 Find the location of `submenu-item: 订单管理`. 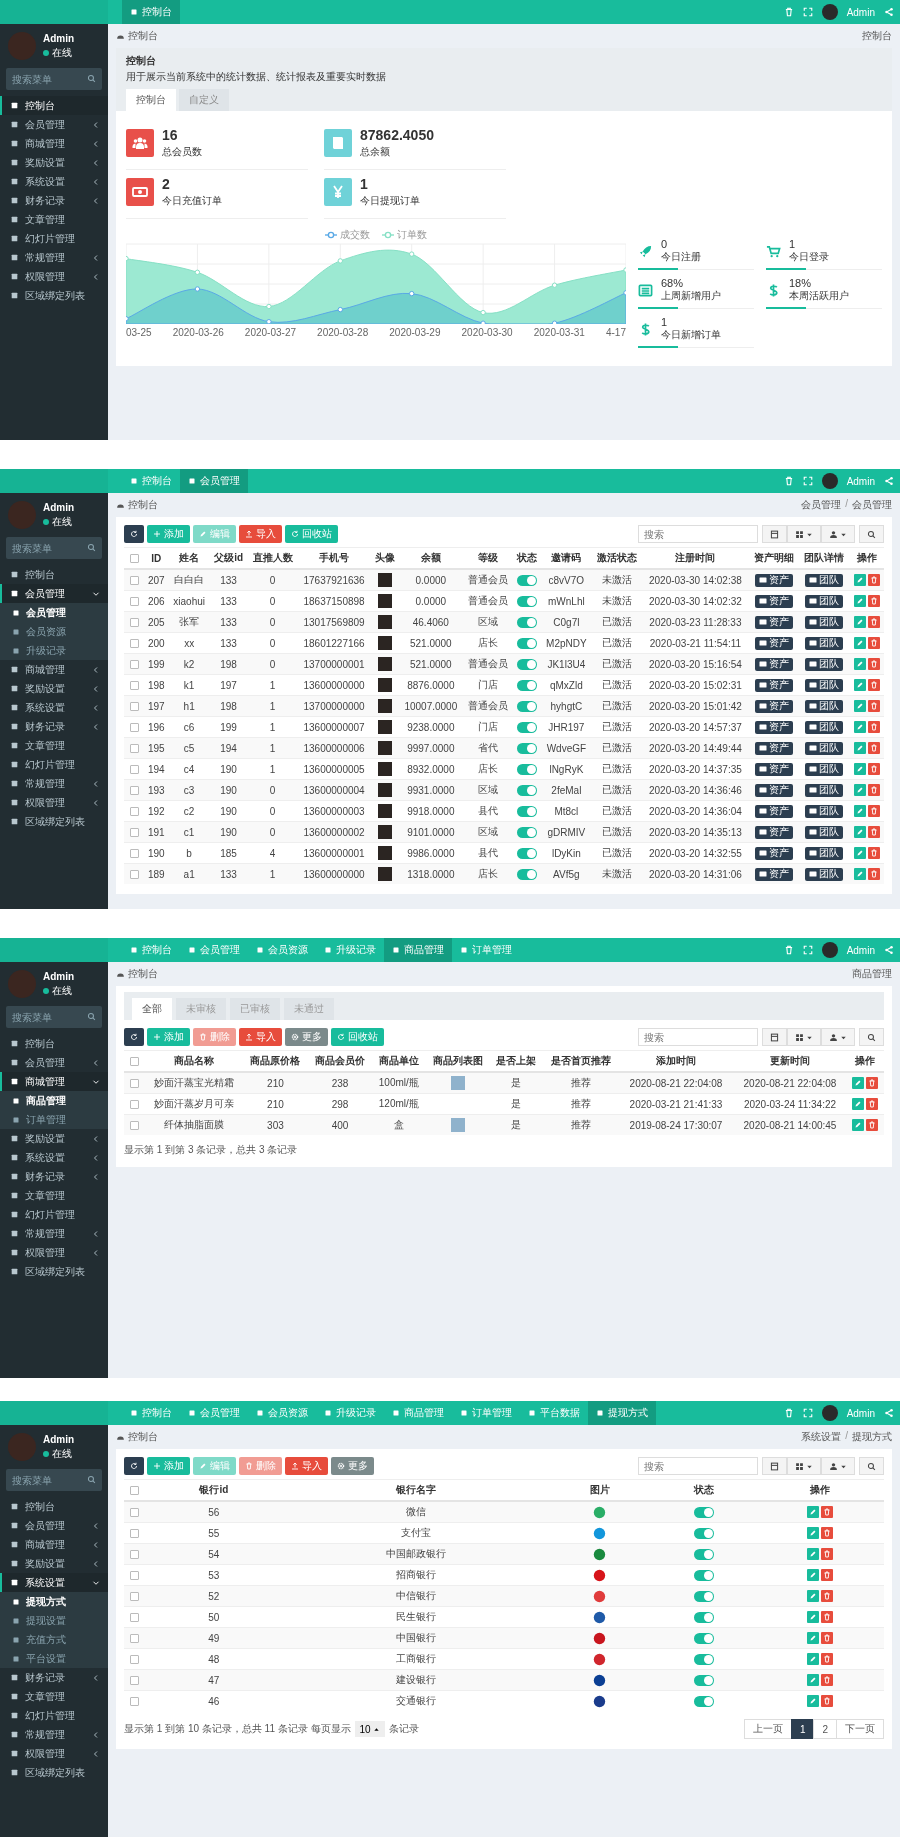

submenu-item: 订单管理 is located at coordinates (54, 1119).